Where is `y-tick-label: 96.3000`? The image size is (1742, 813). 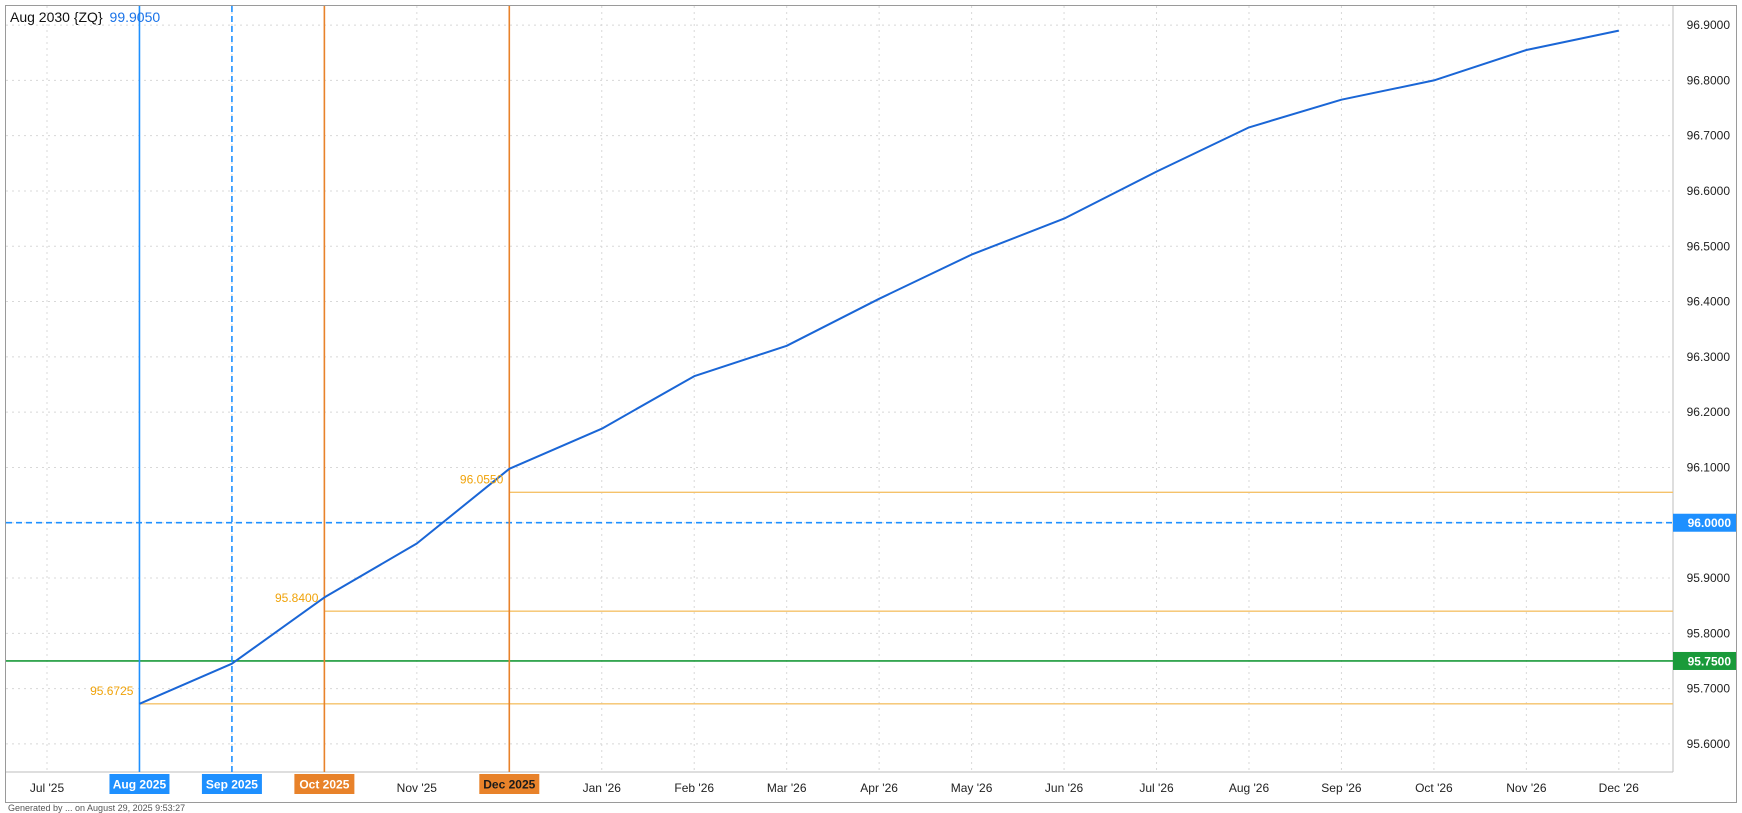 y-tick-label: 96.3000 is located at coordinates (1709, 357).